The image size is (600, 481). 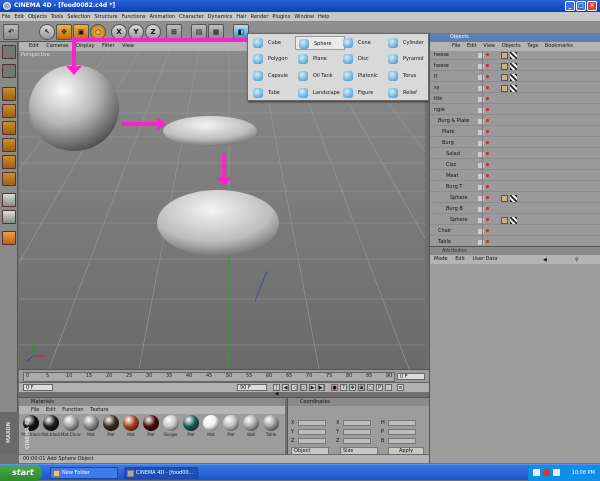 I want to click on current-frame-field: 0 F, so click(x=411, y=376).